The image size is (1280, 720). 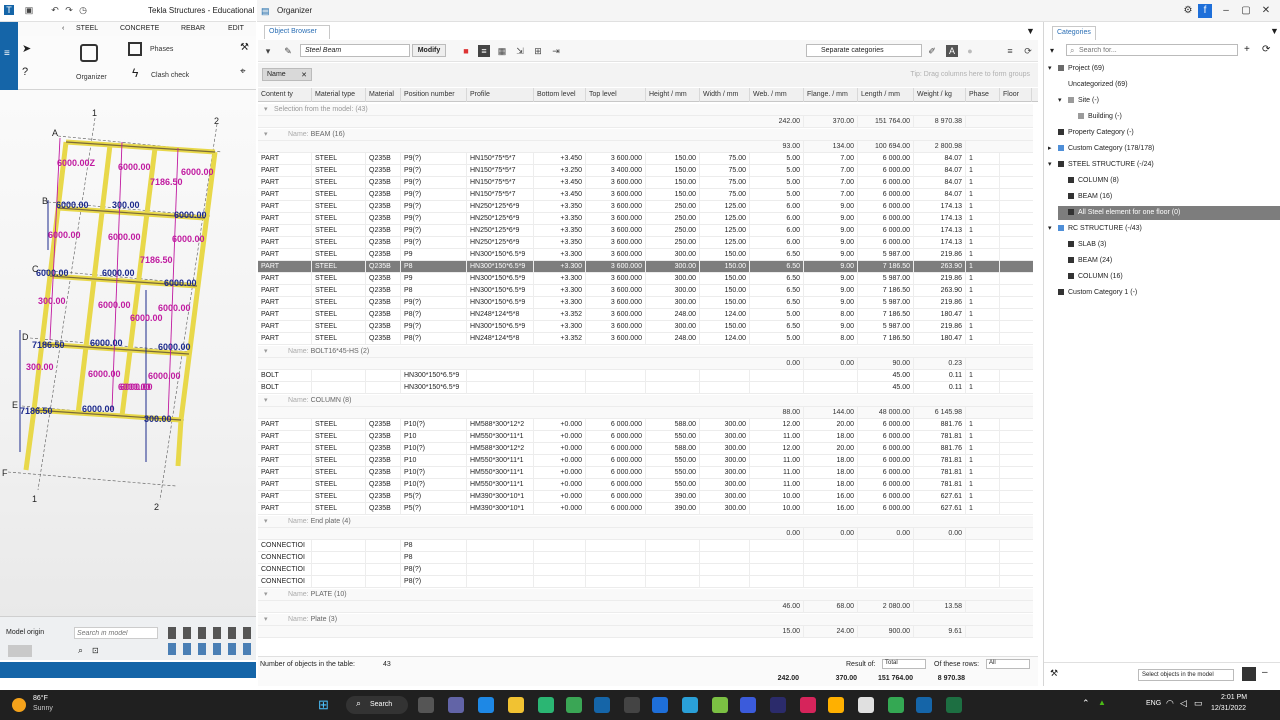 What do you see at coordinates (170, 75) in the screenshot?
I see `clash-check-label: Clash check` at bounding box center [170, 75].